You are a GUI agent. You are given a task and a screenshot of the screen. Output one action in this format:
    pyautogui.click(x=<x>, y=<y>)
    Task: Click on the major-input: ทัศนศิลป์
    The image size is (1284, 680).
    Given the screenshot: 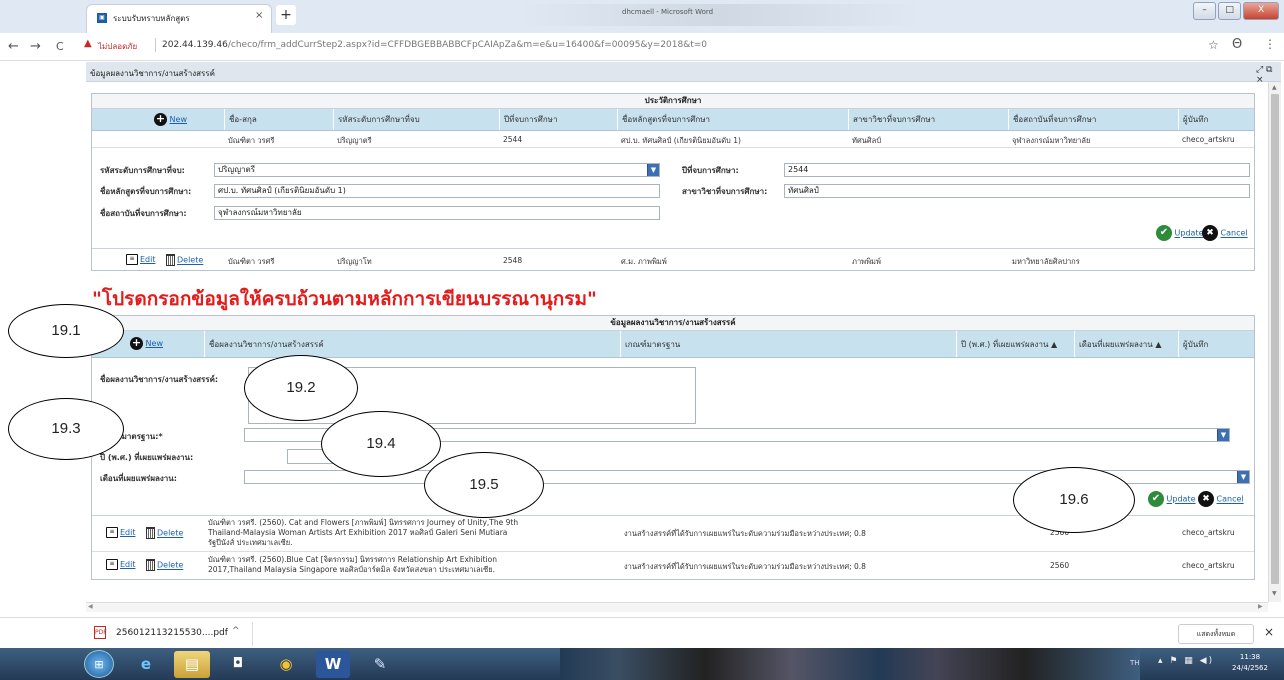 What is the action you would take?
    pyautogui.click(x=1017, y=191)
    